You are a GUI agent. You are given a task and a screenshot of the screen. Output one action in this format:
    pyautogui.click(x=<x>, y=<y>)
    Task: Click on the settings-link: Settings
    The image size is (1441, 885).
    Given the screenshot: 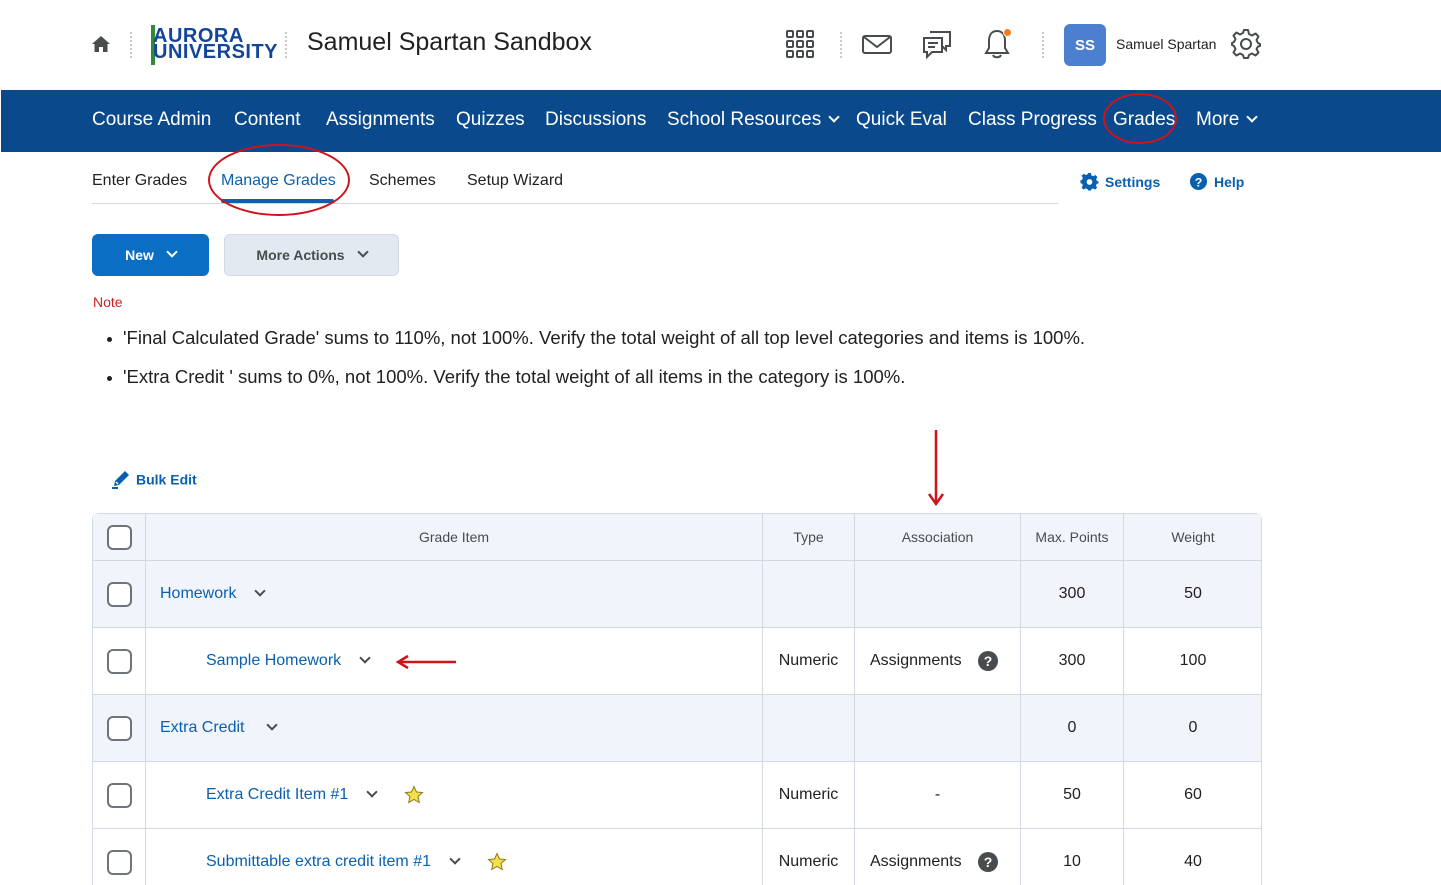 What is the action you would take?
    pyautogui.click(x=1120, y=182)
    